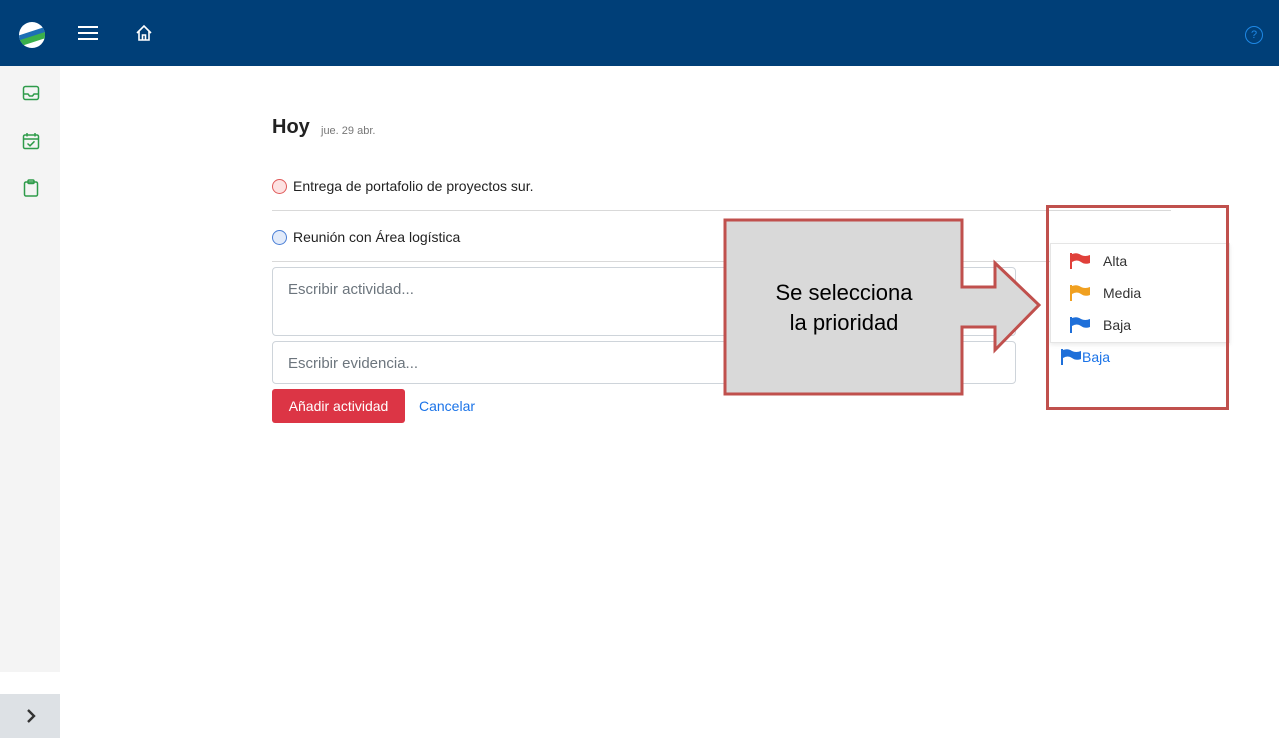  Describe the element at coordinates (844, 292) in the screenshot. I see `callout-line: Se selecciona` at that location.